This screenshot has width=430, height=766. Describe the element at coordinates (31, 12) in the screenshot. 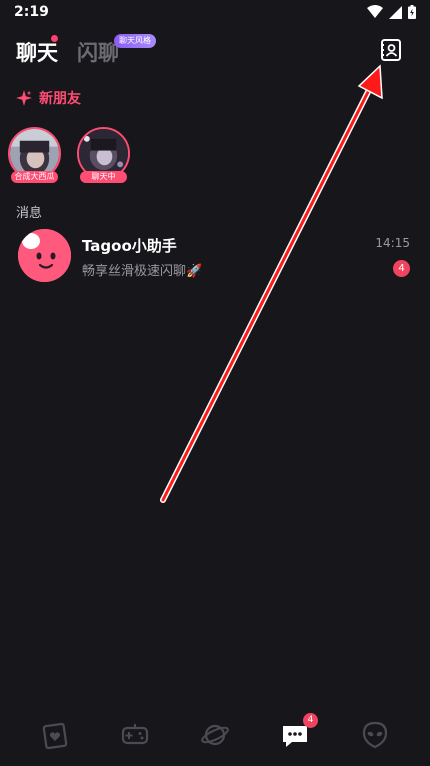

I see `status-time: 2:19` at that location.